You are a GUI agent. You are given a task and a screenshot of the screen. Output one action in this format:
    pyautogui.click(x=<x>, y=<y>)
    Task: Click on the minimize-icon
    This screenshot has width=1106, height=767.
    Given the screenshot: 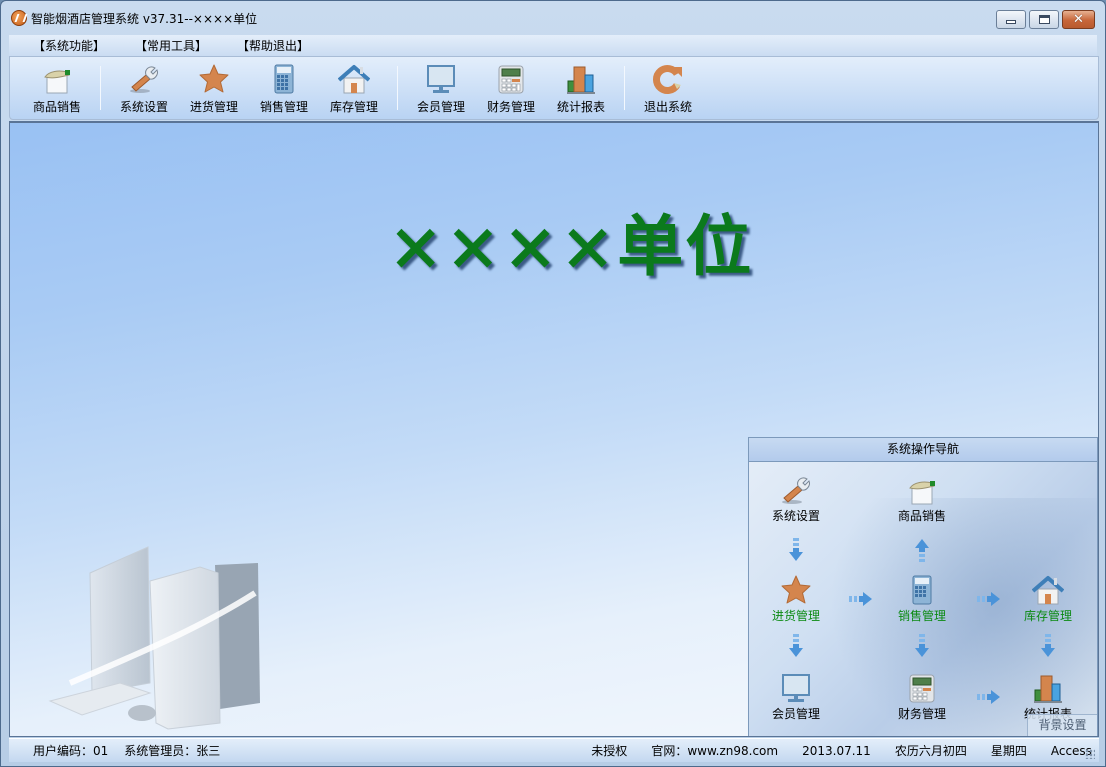 What is the action you would take?
    pyautogui.click(x=1011, y=22)
    